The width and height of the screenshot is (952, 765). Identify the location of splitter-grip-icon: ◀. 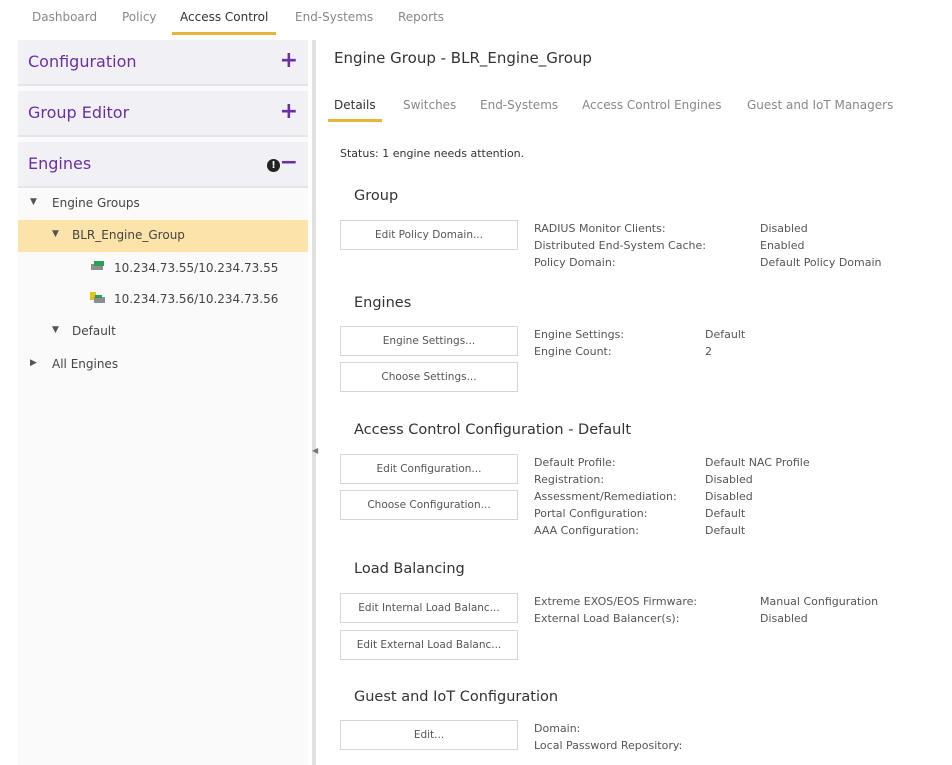
(315, 450).